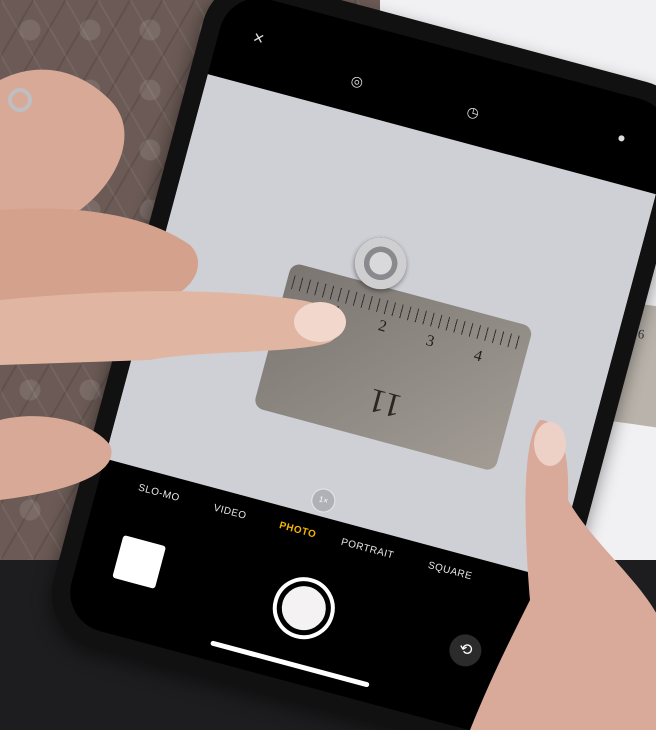 The image size is (656, 730). Describe the element at coordinates (478, 356) in the screenshot. I see `ruler-number: 4` at that location.